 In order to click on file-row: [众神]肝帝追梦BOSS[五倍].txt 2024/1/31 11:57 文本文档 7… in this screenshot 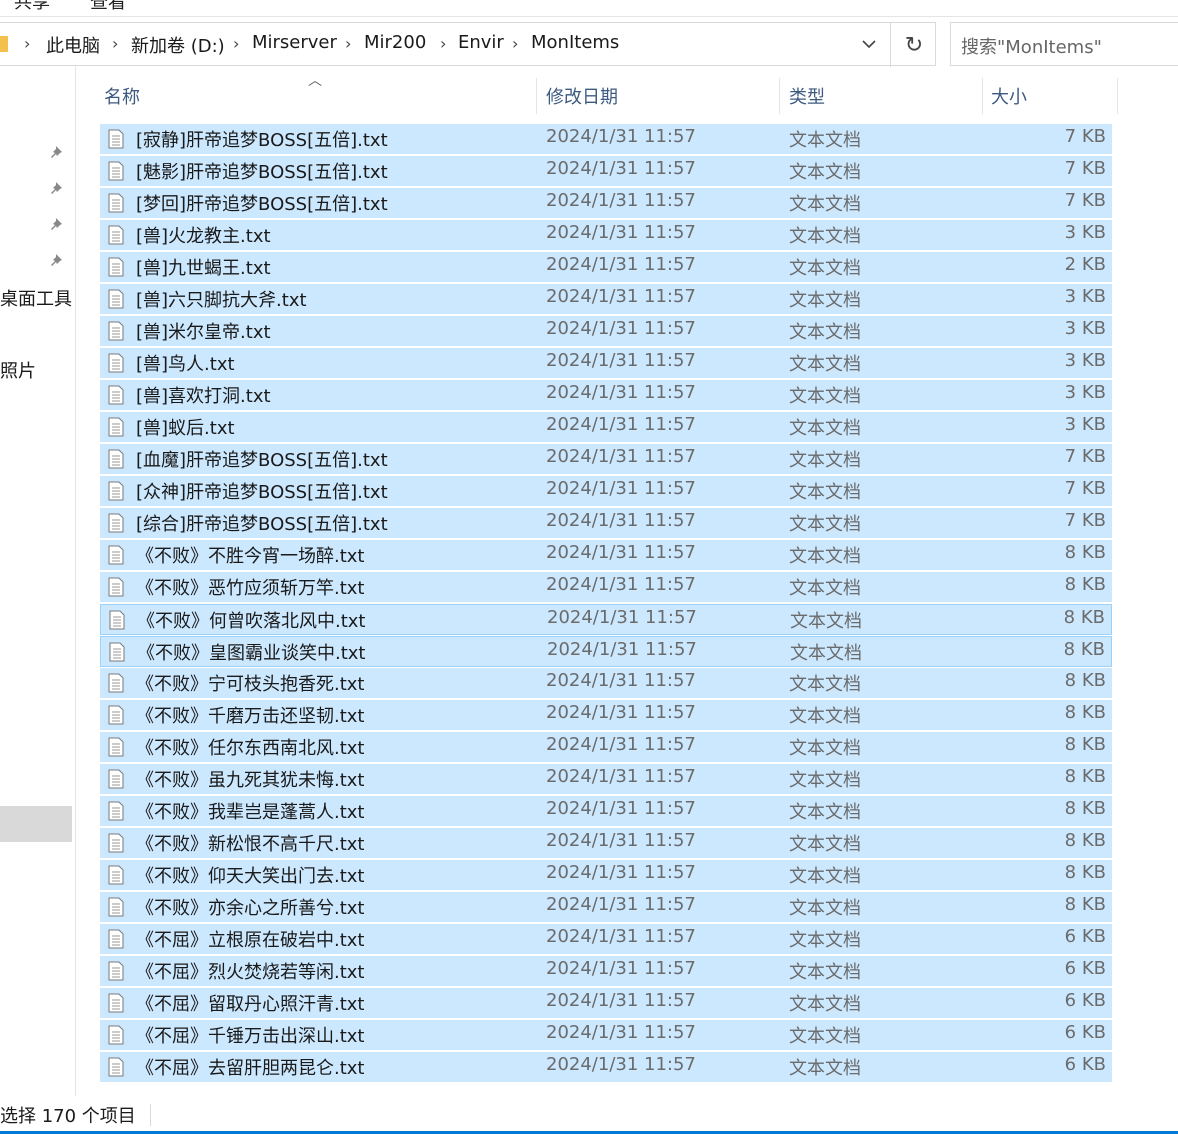, I will do `click(606, 491)`.